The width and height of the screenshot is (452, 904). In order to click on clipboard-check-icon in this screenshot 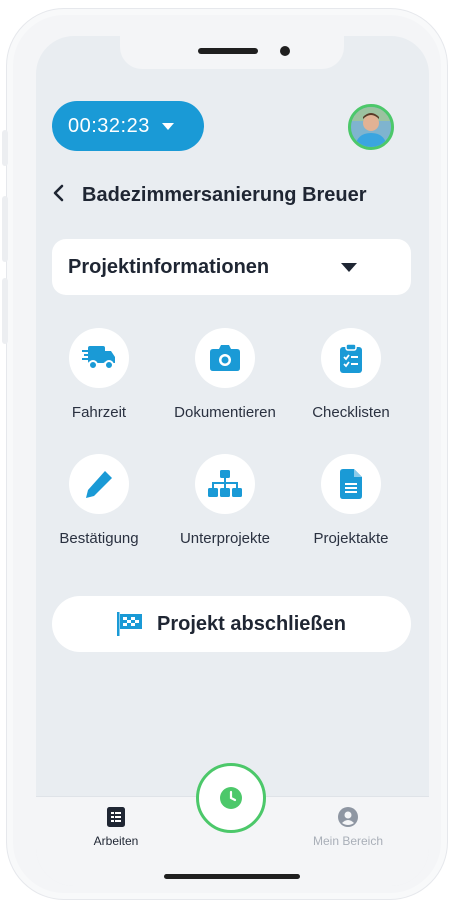, I will do `click(351, 358)`.